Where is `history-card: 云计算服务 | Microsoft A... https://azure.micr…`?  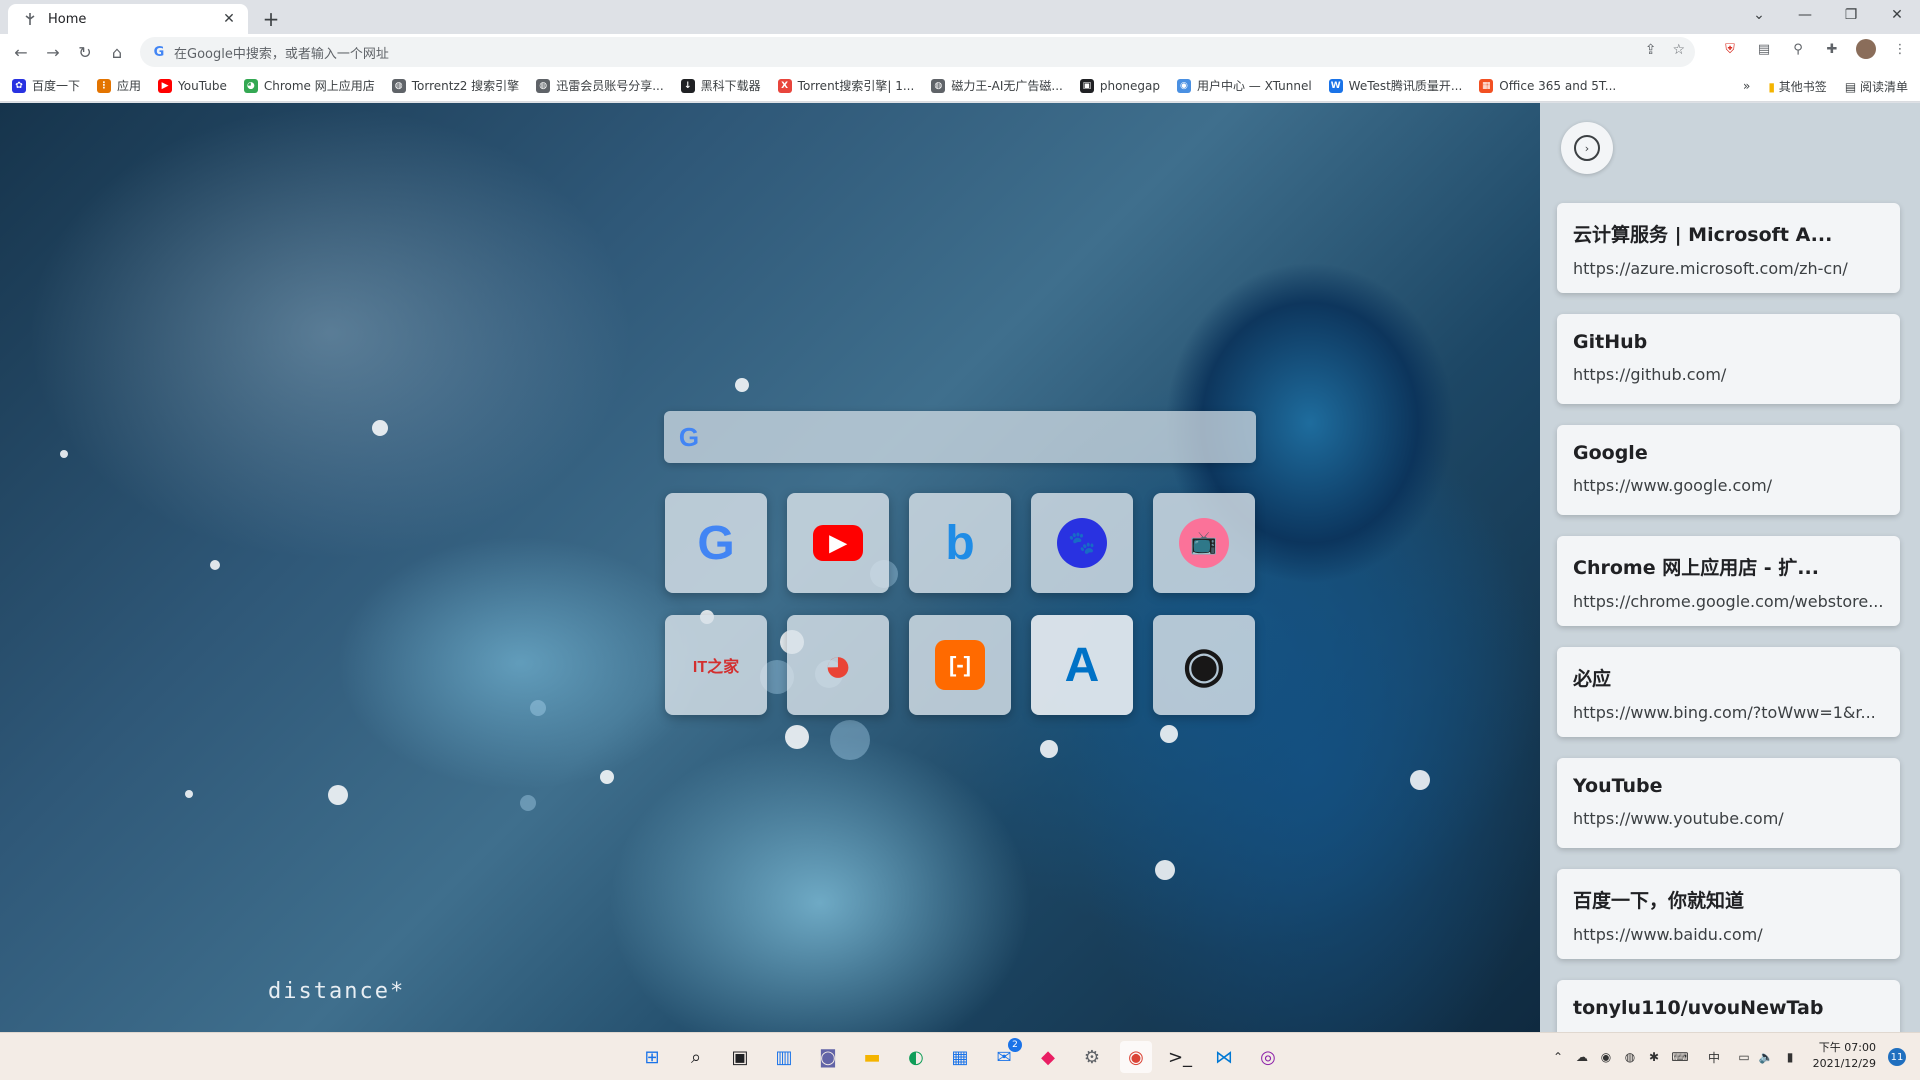 history-card: 云计算服务 | Microsoft A... https://azure.micr… is located at coordinates (1728, 248).